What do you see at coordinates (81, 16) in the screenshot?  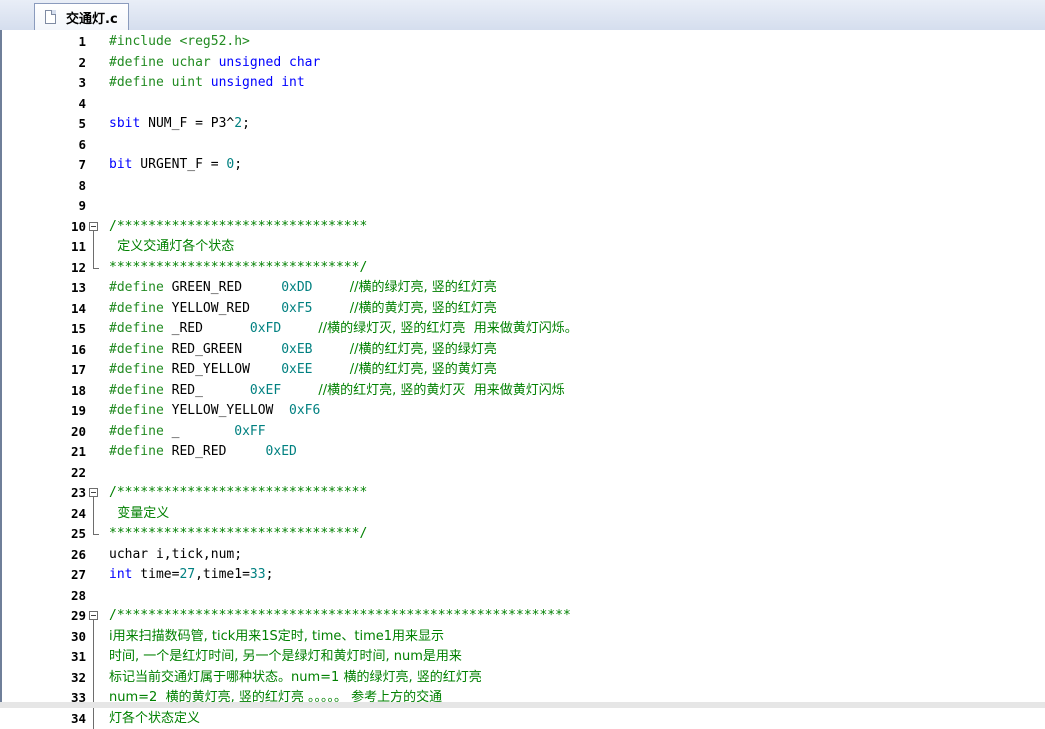 I see `file-tab: 交通灯.c` at bounding box center [81, 16].